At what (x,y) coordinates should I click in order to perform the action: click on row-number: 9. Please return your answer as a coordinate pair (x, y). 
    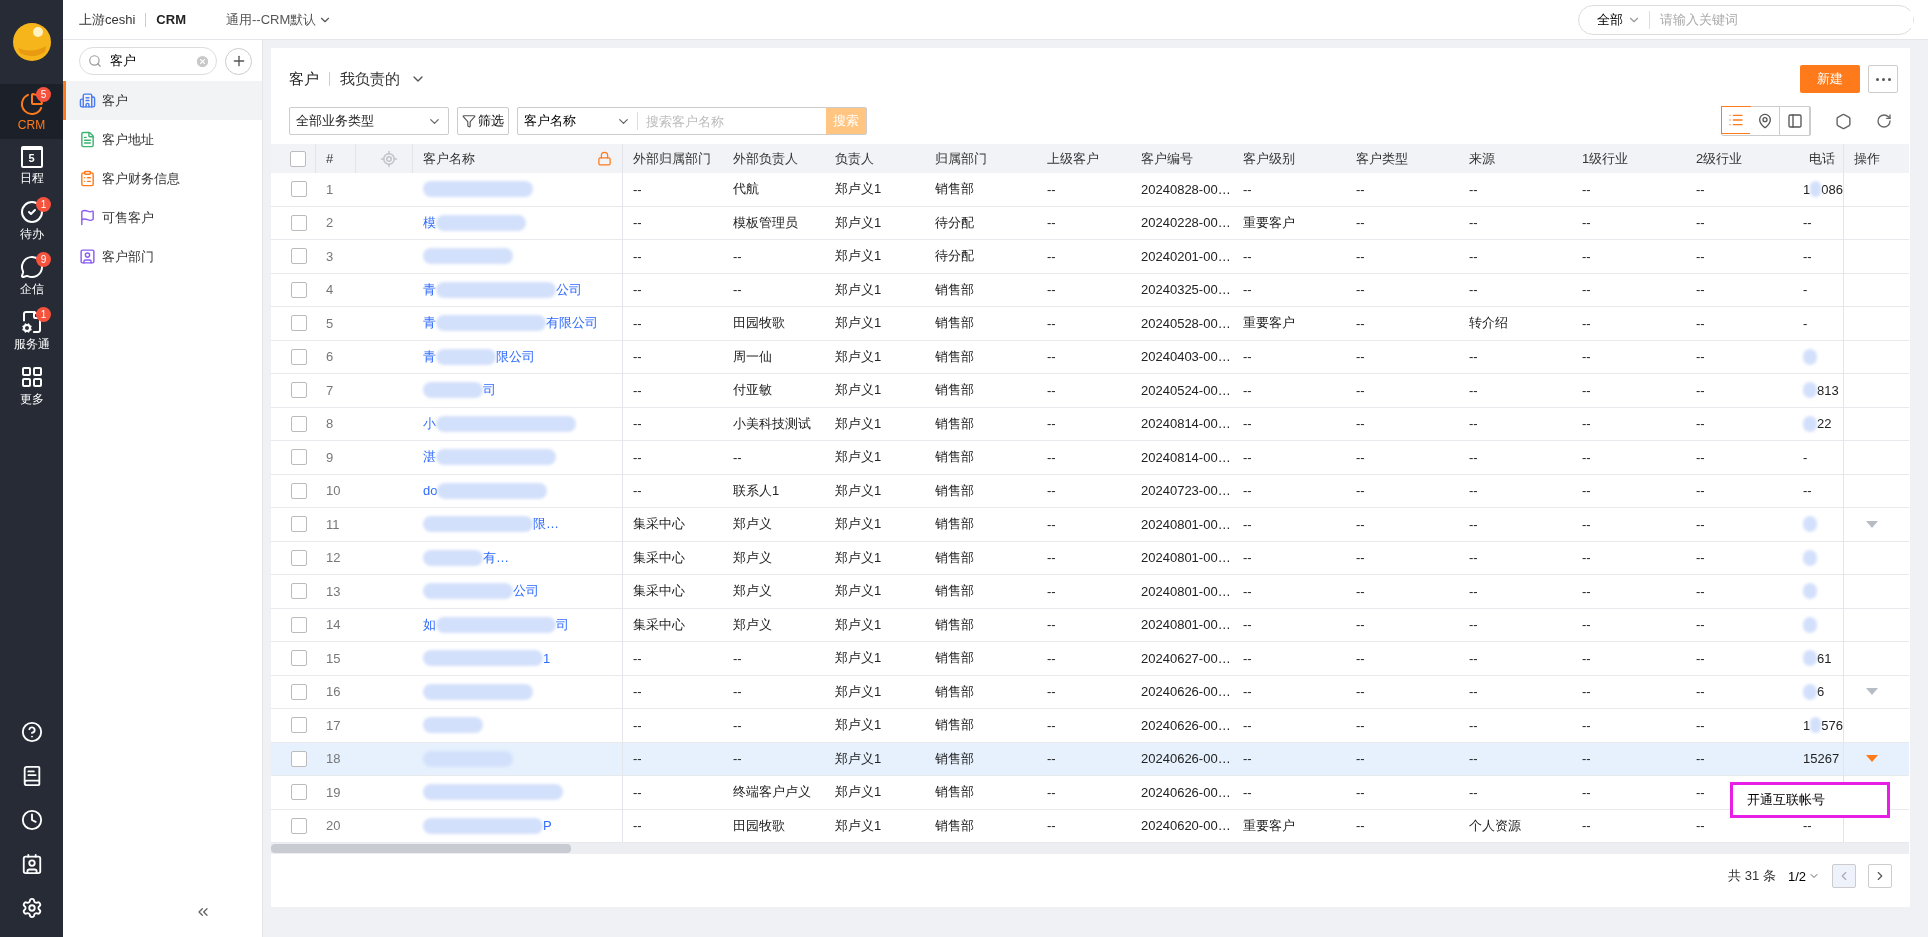
    Looking at the image, I should click on (330, 457).